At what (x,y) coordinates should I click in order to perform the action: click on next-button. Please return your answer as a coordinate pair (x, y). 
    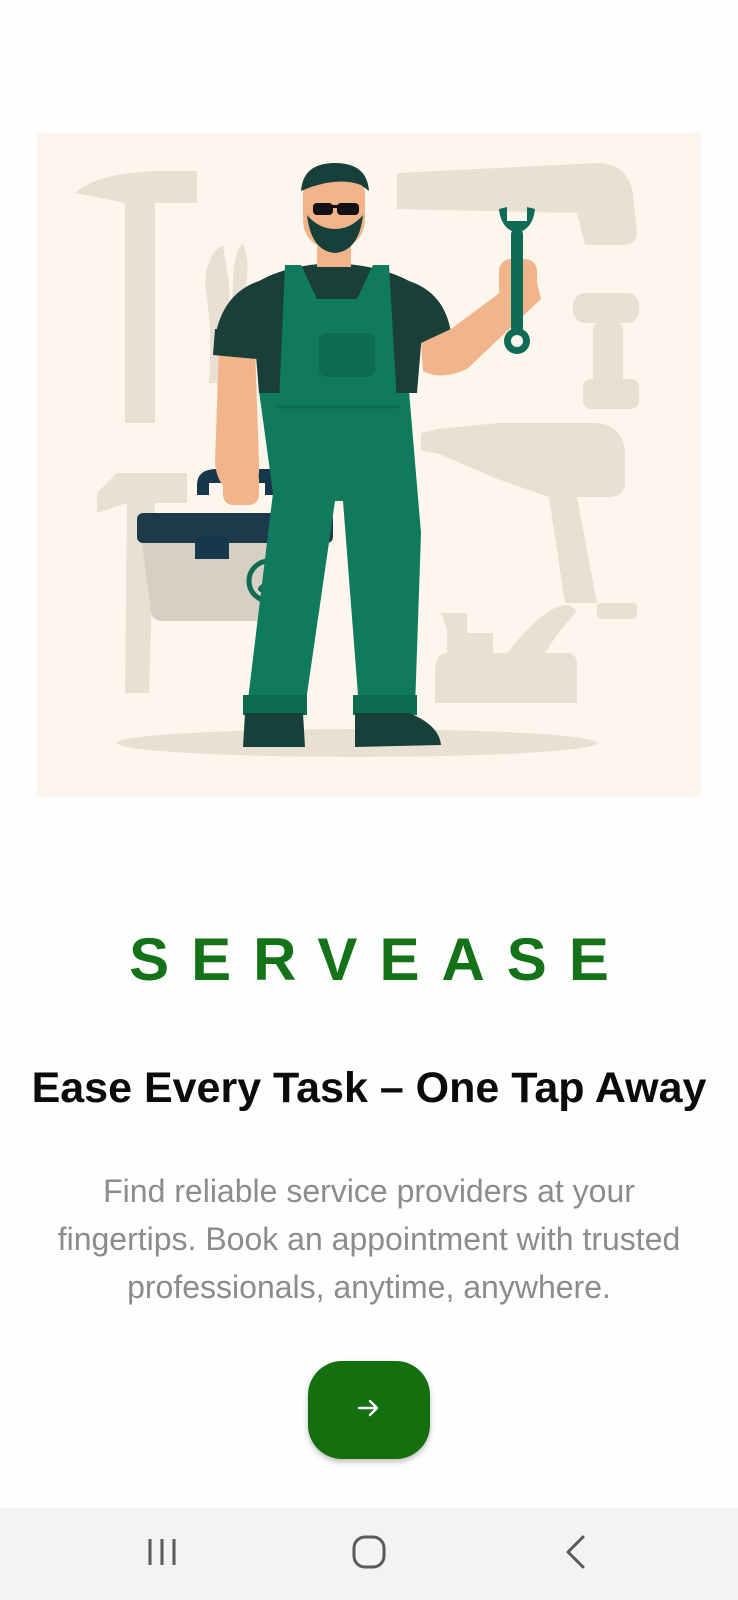
    Looking at the image, I should click on (369, 1410).